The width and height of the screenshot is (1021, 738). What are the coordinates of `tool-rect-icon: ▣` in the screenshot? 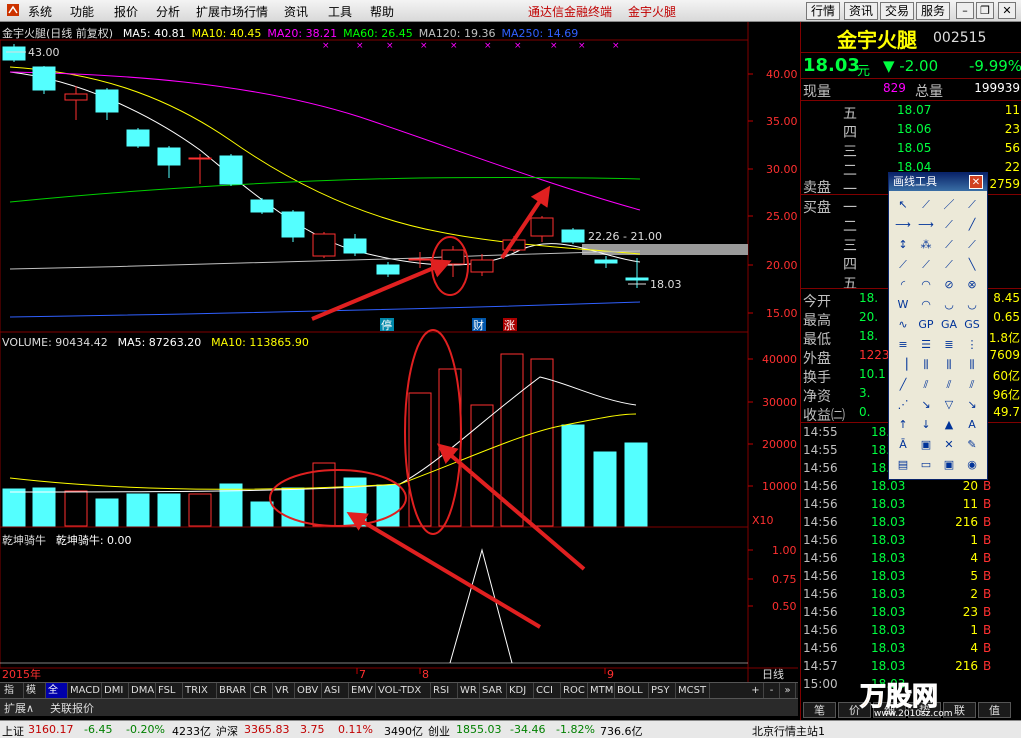 It's located at (926, 445).